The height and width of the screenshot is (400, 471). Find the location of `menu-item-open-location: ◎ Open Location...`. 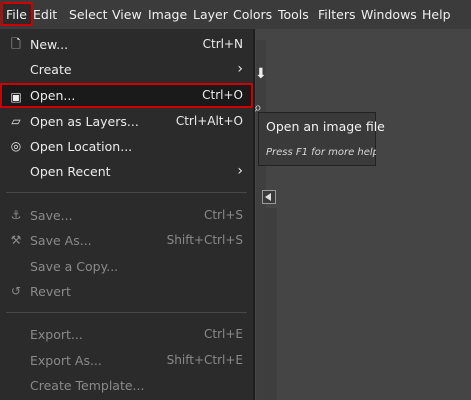

menu-item-open-location: ◎ Open Location... is located at coordinates (126, 146).